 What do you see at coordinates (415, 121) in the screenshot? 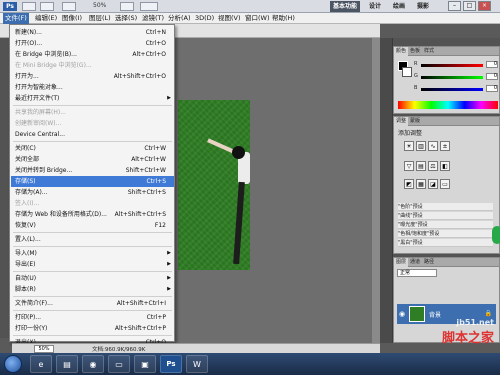
I see `tab-masks: 蒙版` at bounding box center [415, 121].